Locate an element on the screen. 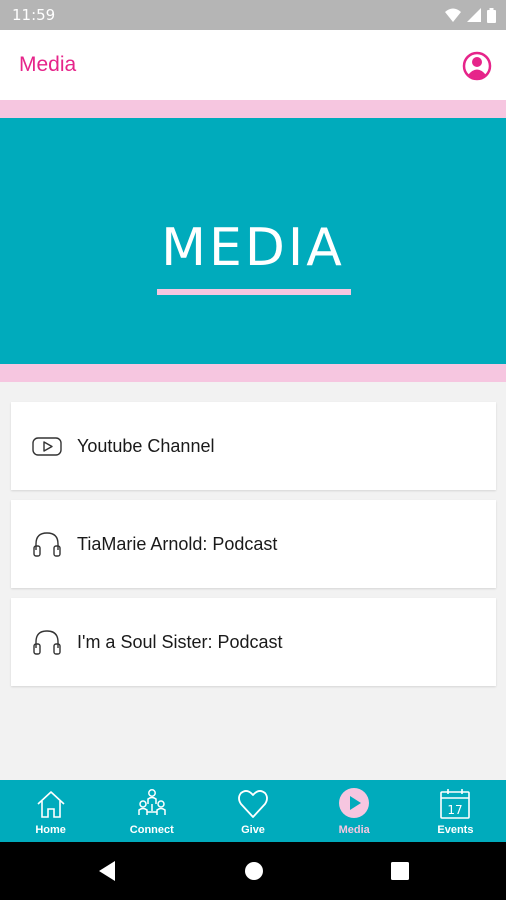 The width and height of the screenshot is (506, 900). nav-label: Give is located at coordinates (253, 830).